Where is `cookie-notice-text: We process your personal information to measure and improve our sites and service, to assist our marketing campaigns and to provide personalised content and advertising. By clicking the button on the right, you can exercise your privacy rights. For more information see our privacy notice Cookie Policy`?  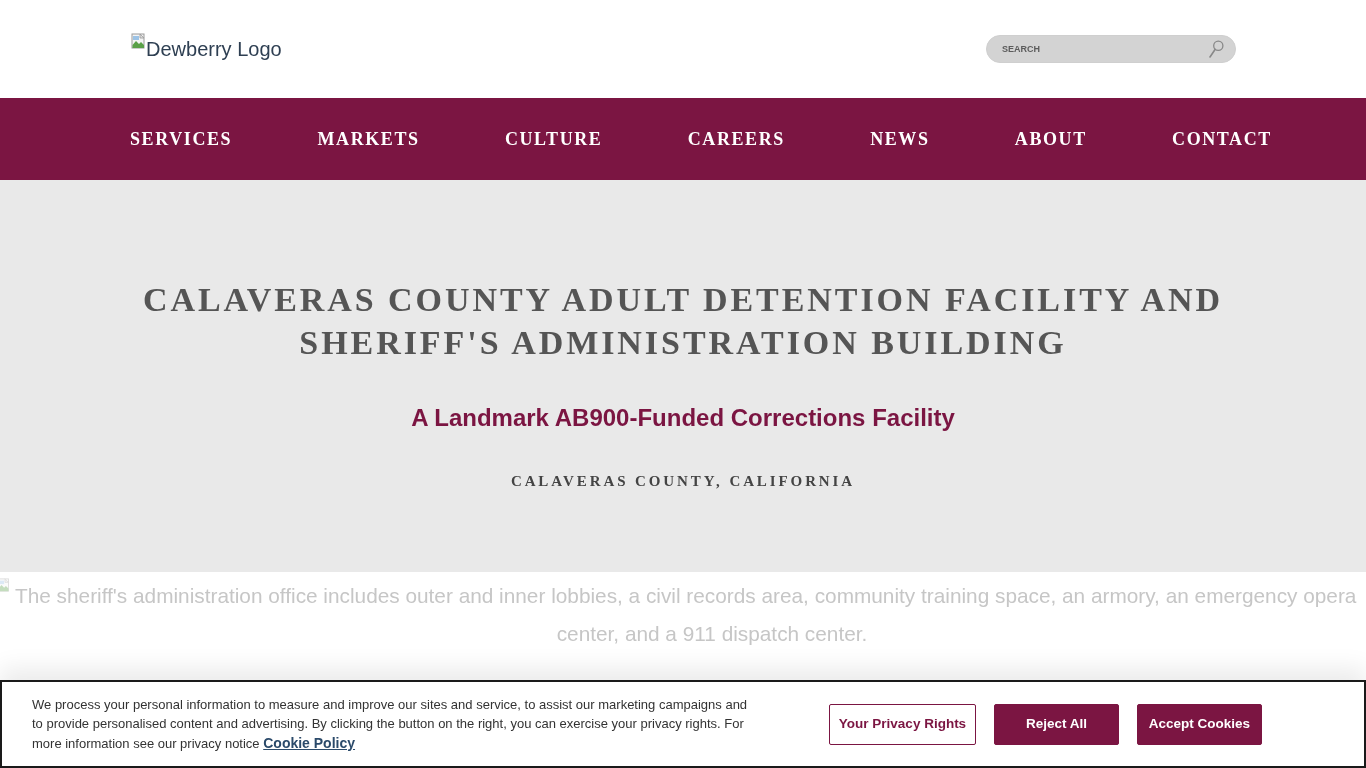
cookie-notice-text: We process your personal information to measure and improve our sites and service, to assist our marketing campaigns and to provide personalised content and advertising. By clicking the button on the right, you can exercise your privacy rights. For more information see our privacy notice Cookie Policy is located at coordinates (390, 724).